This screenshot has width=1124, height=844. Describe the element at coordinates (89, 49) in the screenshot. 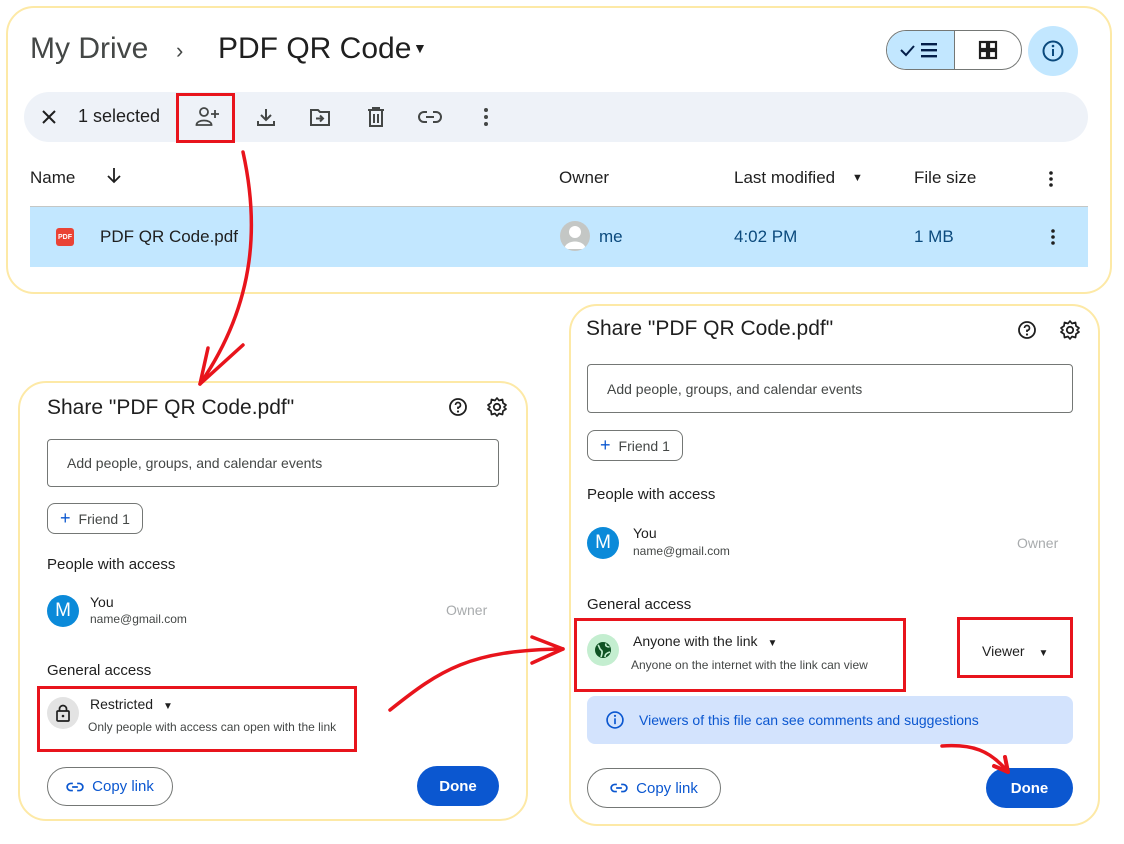

I see `breadcrumb-my-drive: My Drive` at that location.